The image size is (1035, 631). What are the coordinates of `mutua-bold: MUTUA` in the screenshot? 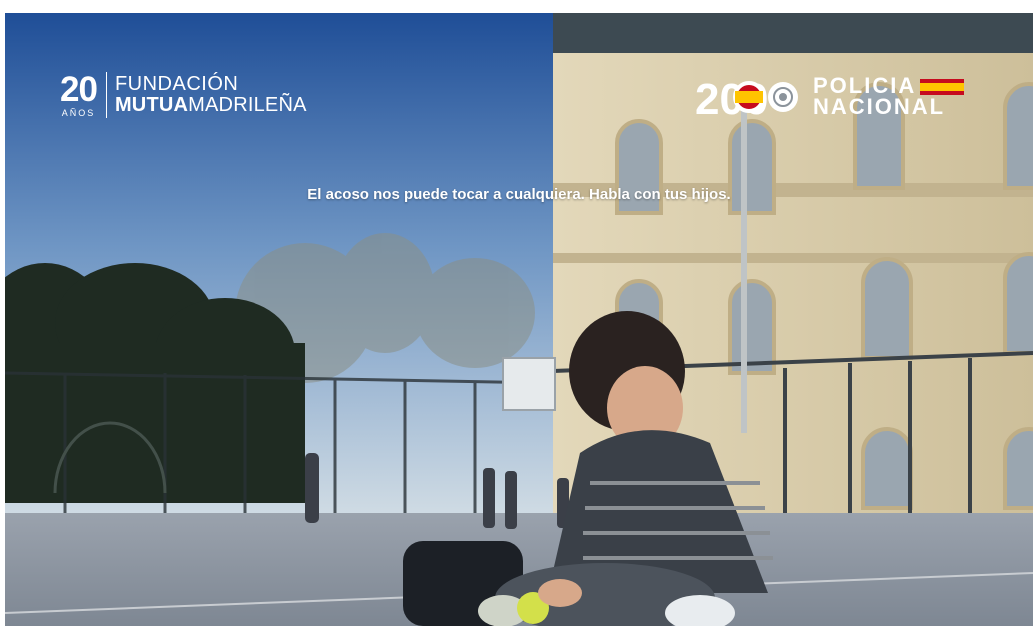 It's located at (151, 105).